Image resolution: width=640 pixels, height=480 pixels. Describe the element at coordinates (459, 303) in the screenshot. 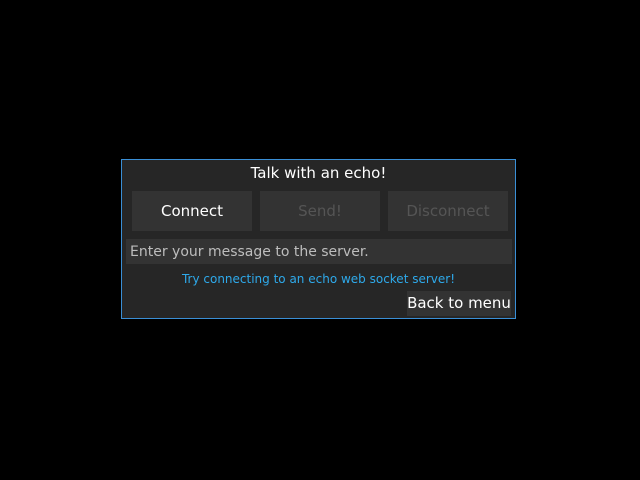

I see `back-to-menu-button: Back to menu` at that location.